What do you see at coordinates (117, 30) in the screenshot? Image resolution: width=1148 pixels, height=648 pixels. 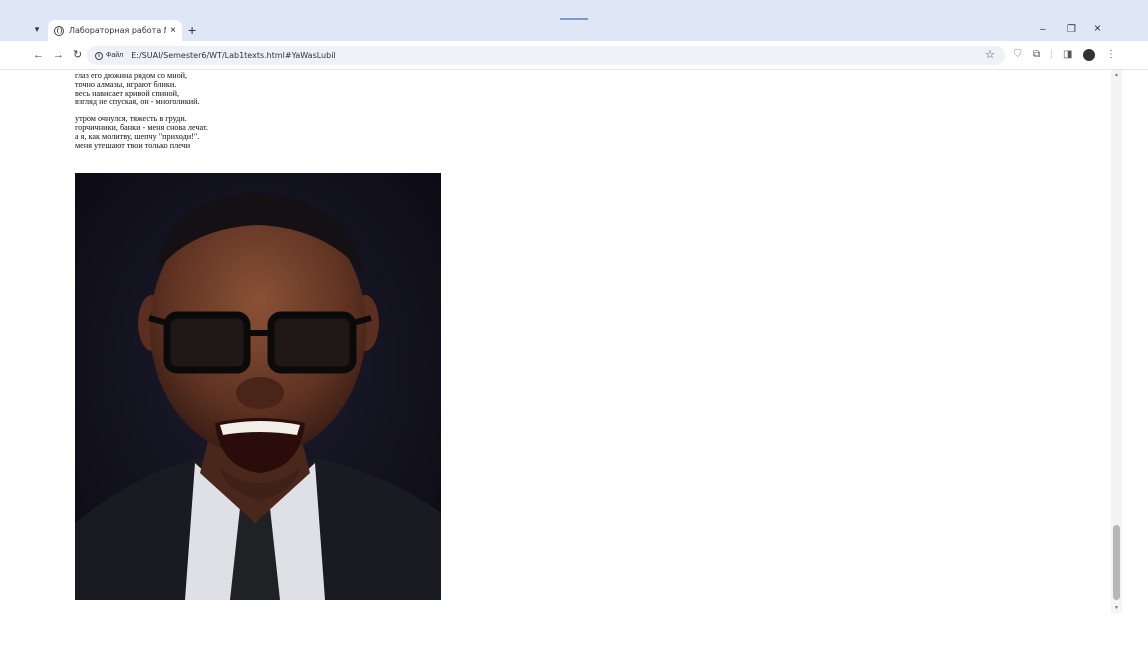 I see `tab-title: Лабораторная работа №1: Те` at bounding box center [117, 30].